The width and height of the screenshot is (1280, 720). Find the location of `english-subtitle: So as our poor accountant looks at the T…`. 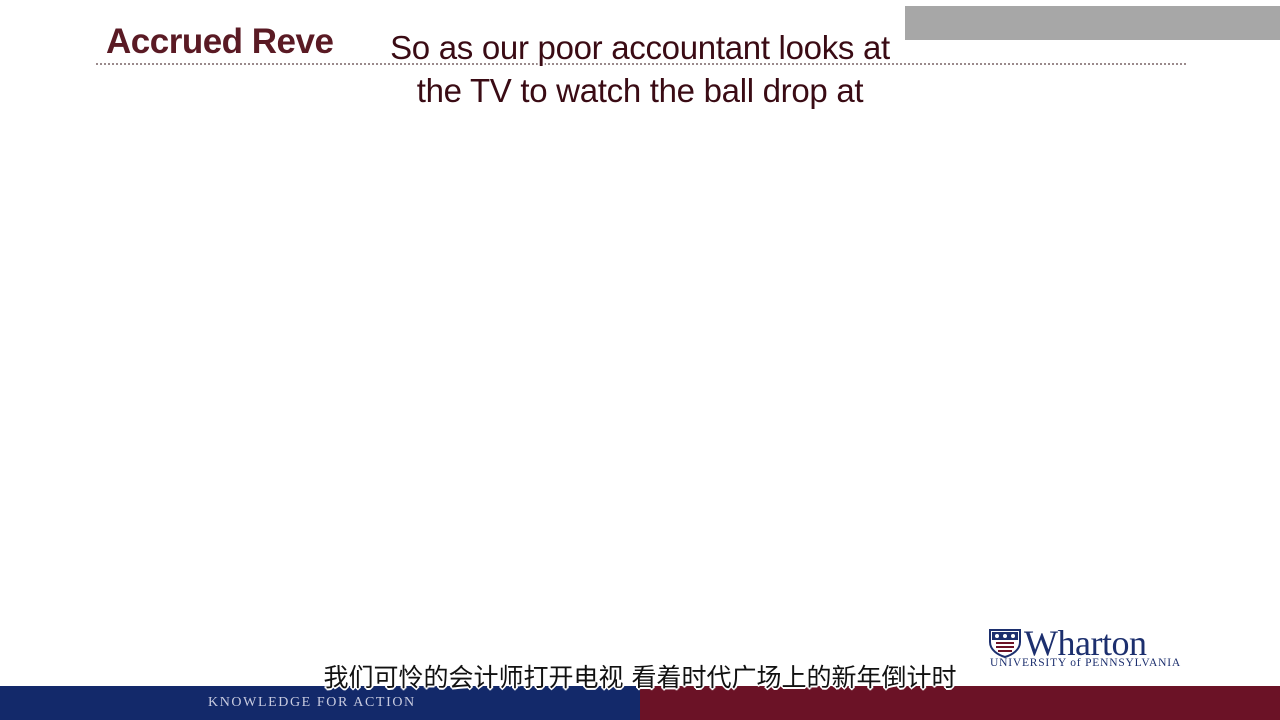

english-subtitle: So as our poor accountant looks at the T… is located at coordinates (640, 69).